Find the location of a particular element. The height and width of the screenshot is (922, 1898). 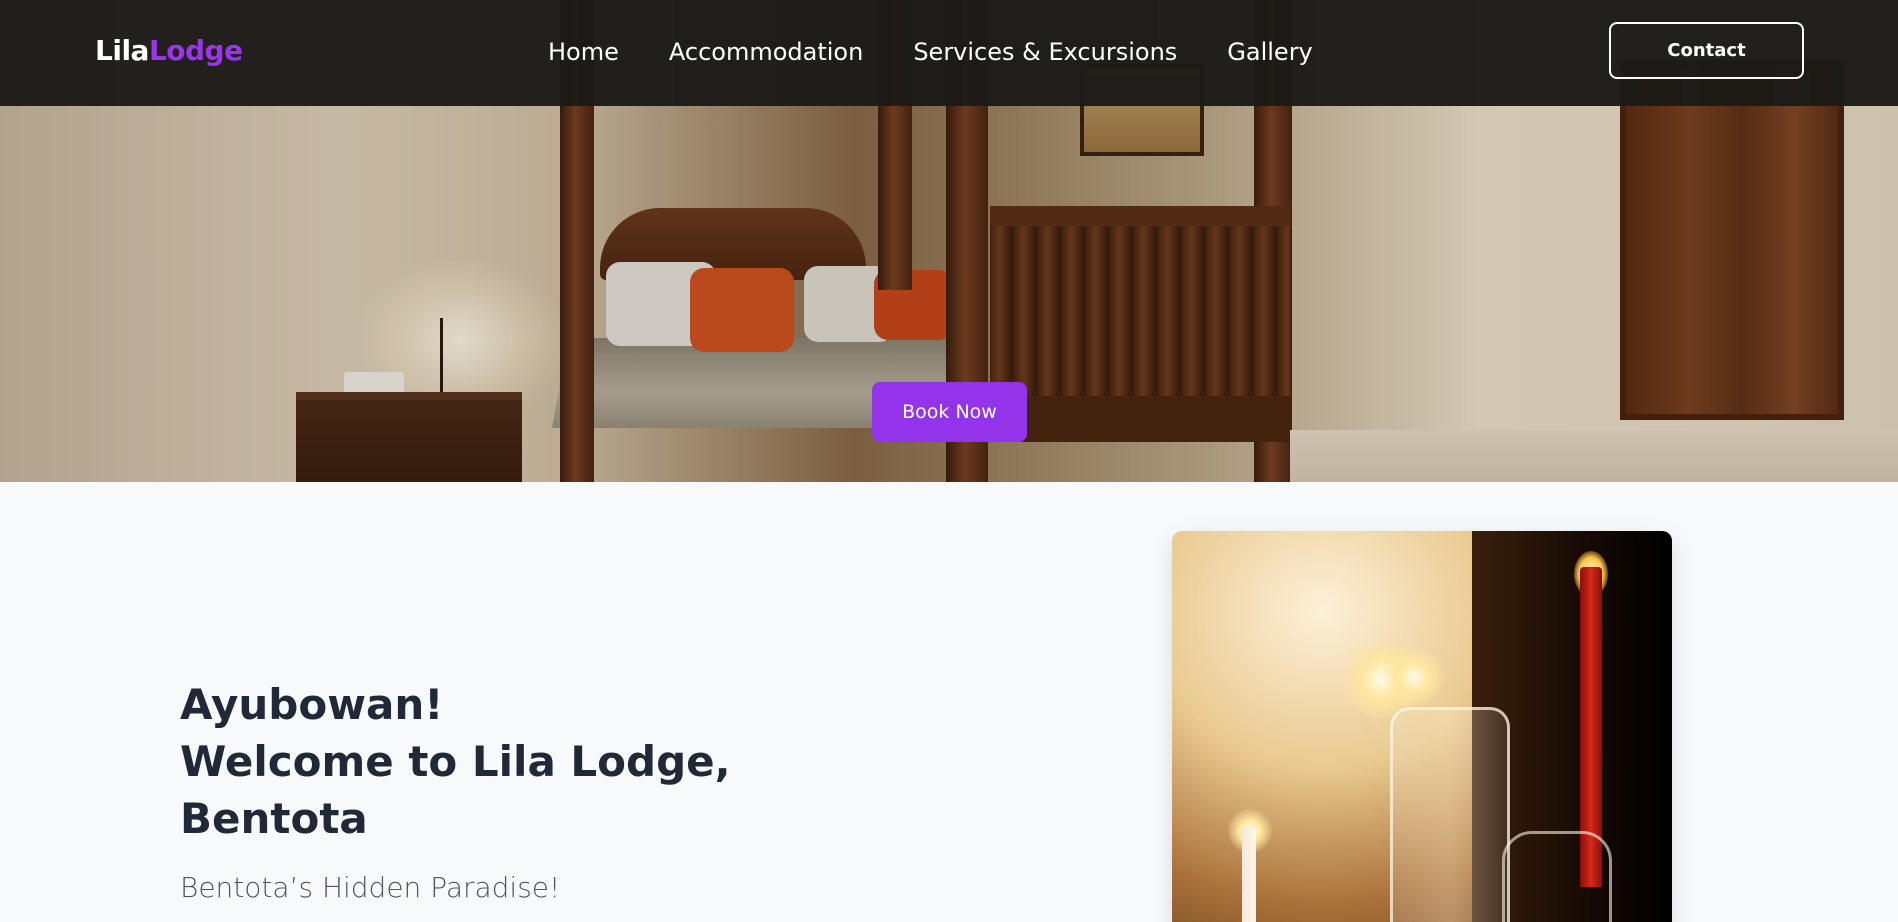

candlelit-table-photo is located at coordinates (1422, 726).